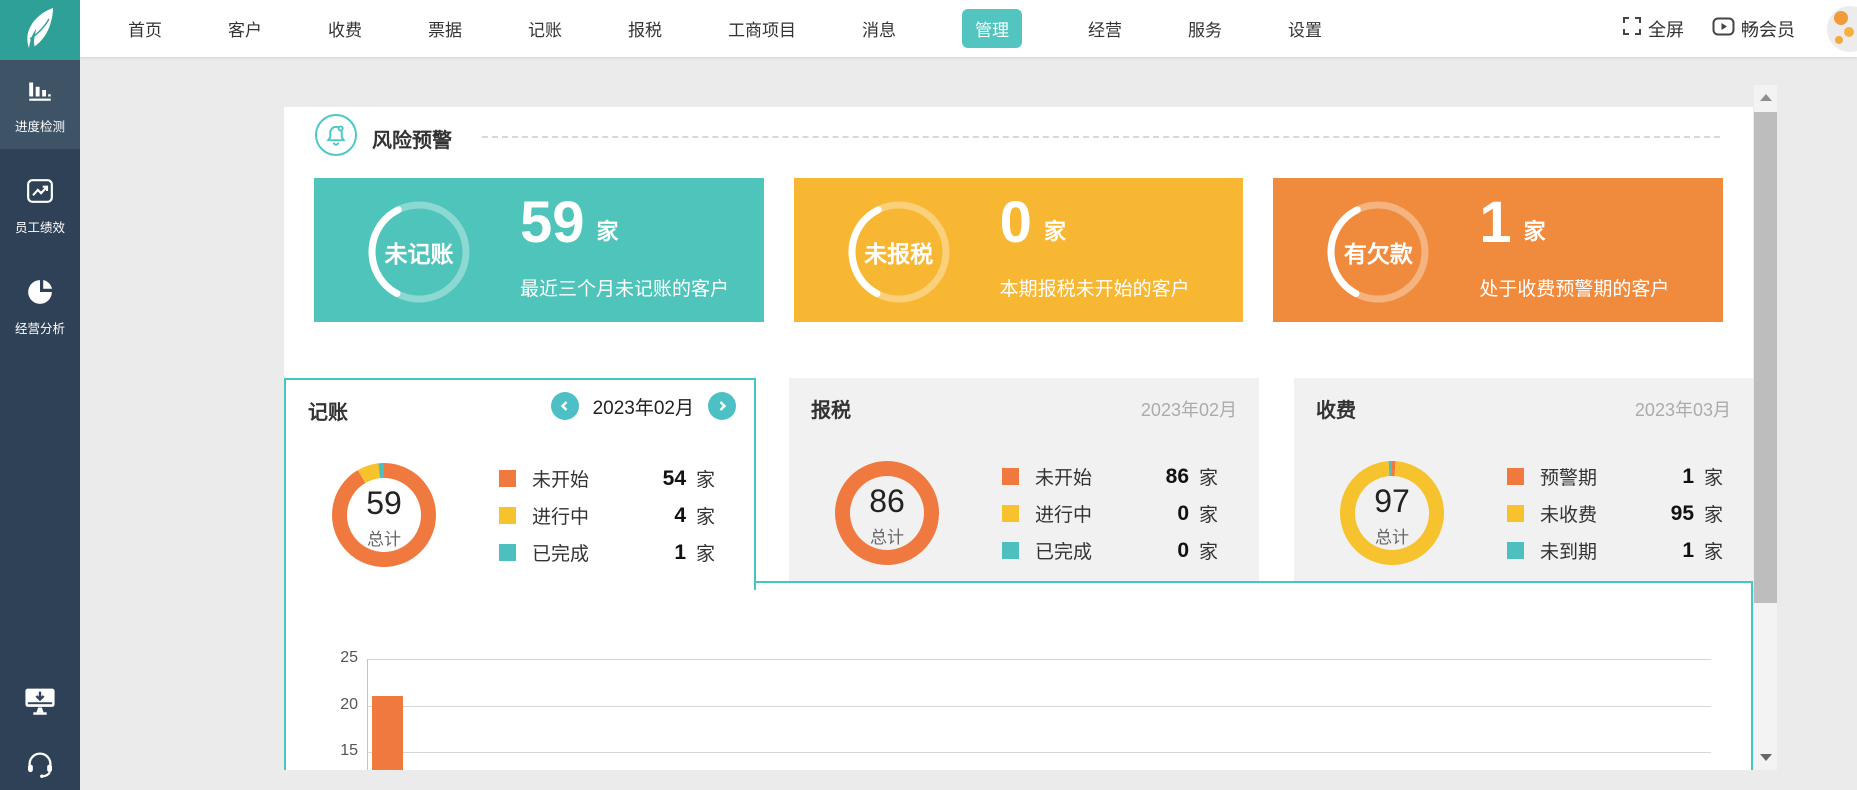  What do you see at coordinates (645, 28) in the screenshot?
I see `nav-item-tax: 报税` at bounding box center [645, 28].